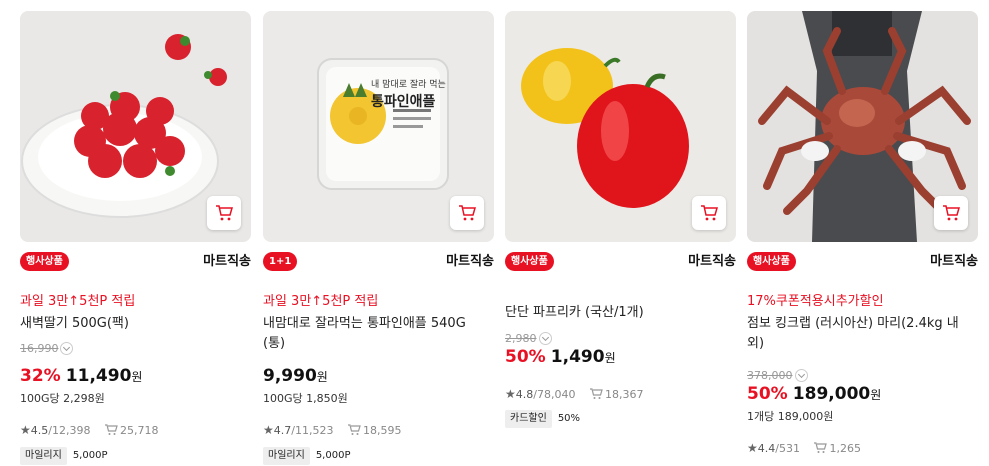 The image size is (989, 466). What do you see at coordinates (787, 448) in the screenshot?
I see `review-count: /531` at bounding box center [787, 448].